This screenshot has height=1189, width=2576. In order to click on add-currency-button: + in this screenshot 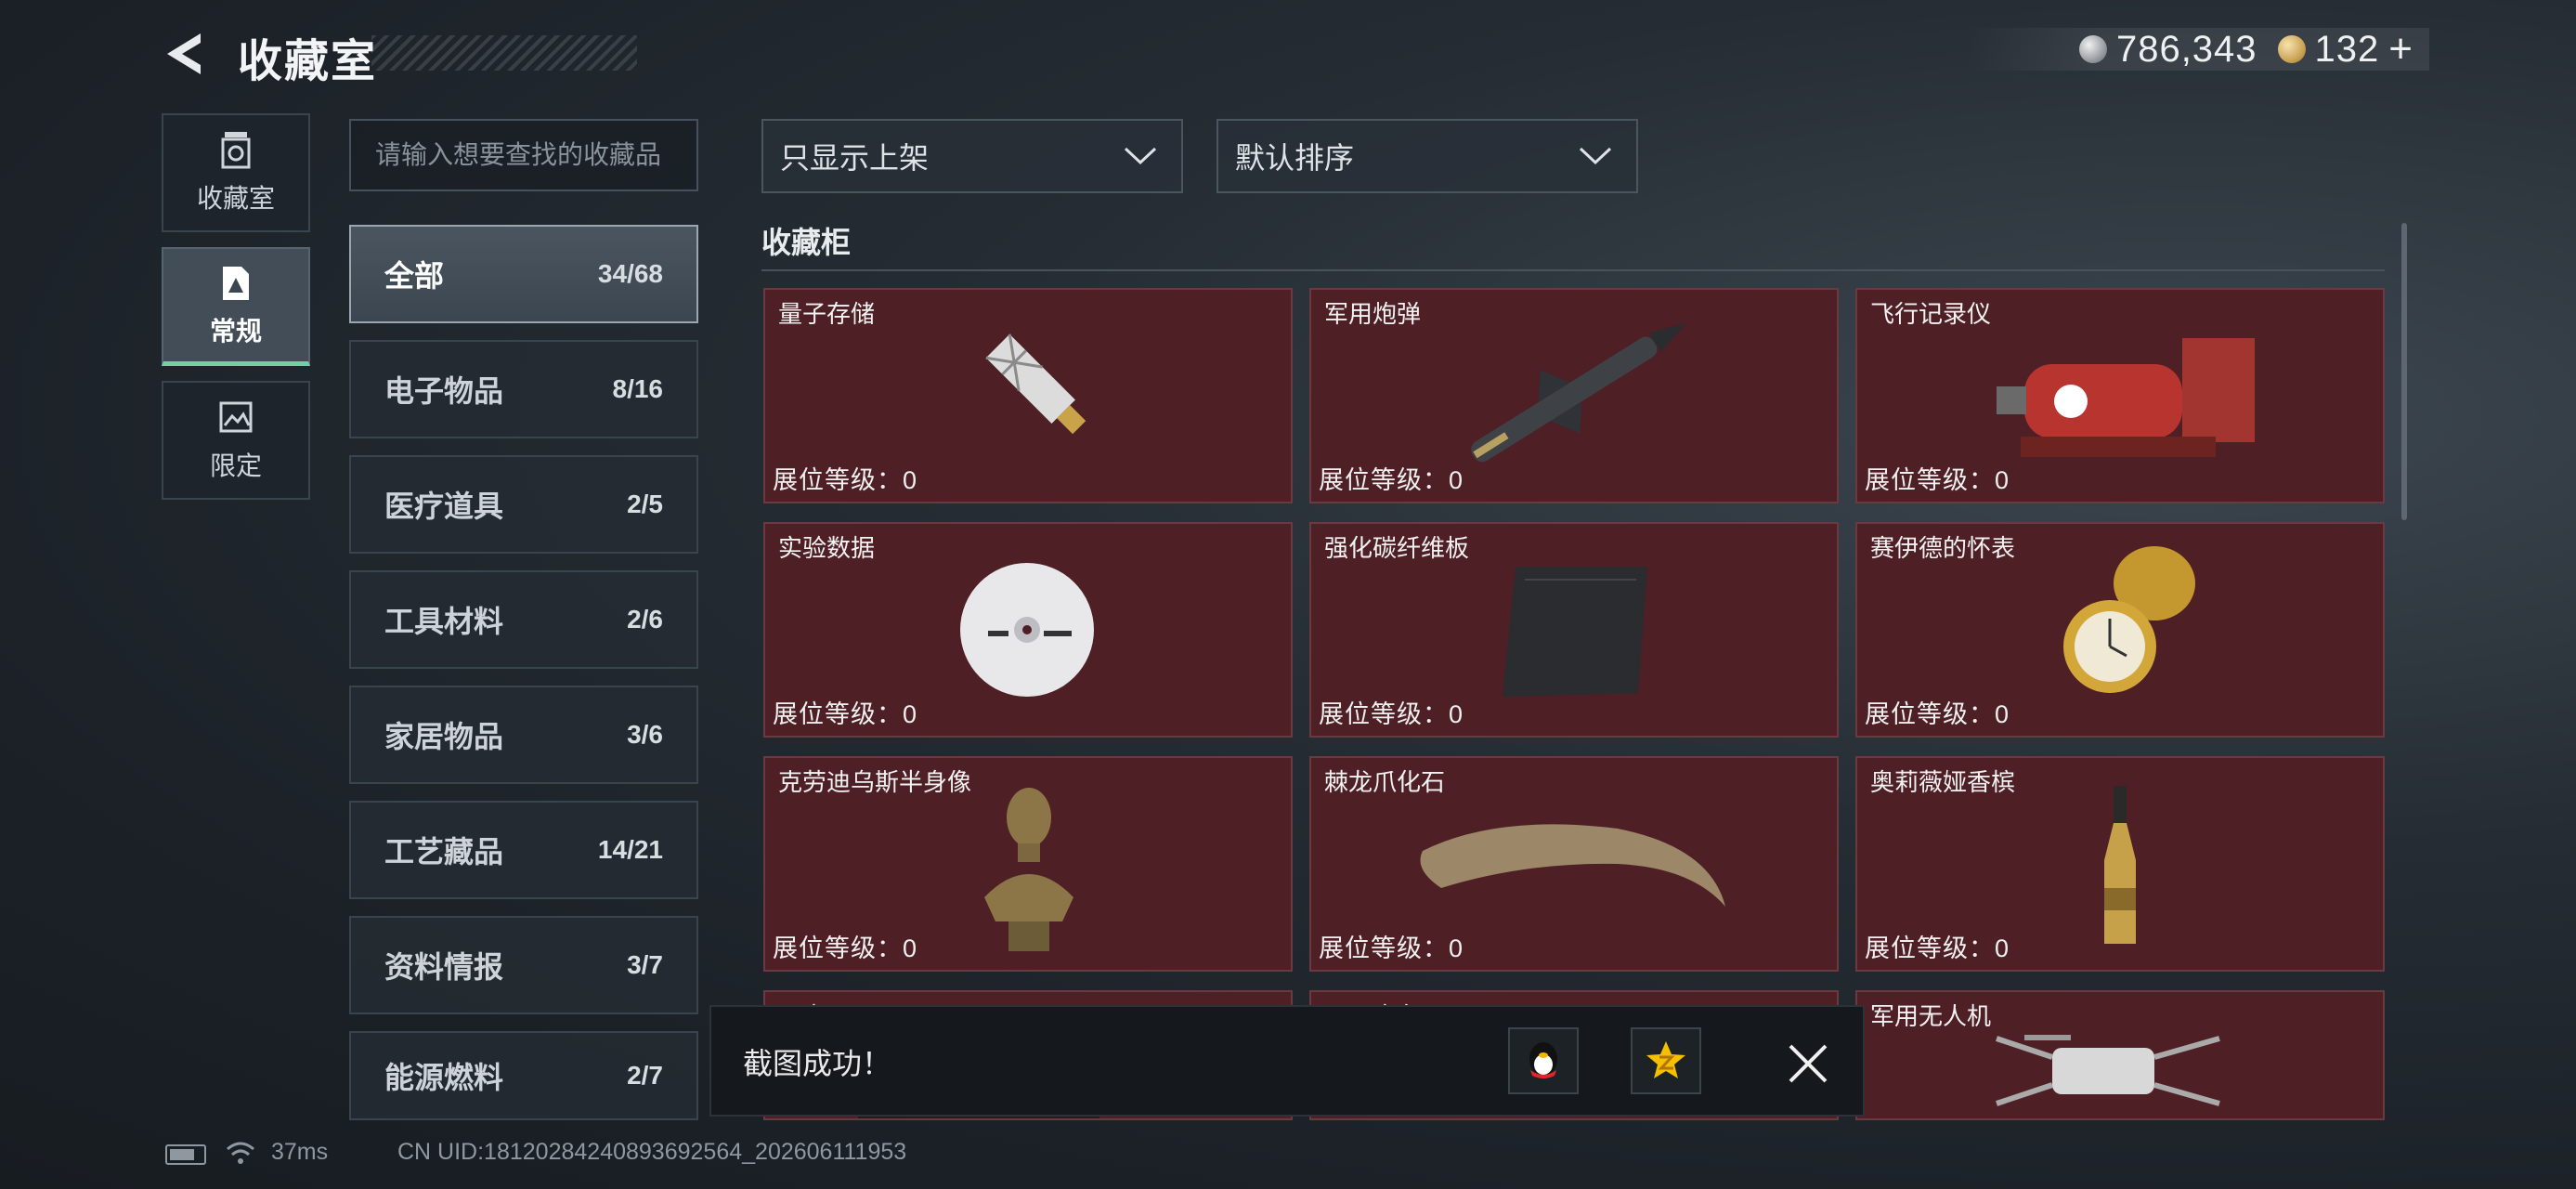, I will do `click(2400, 49)`.